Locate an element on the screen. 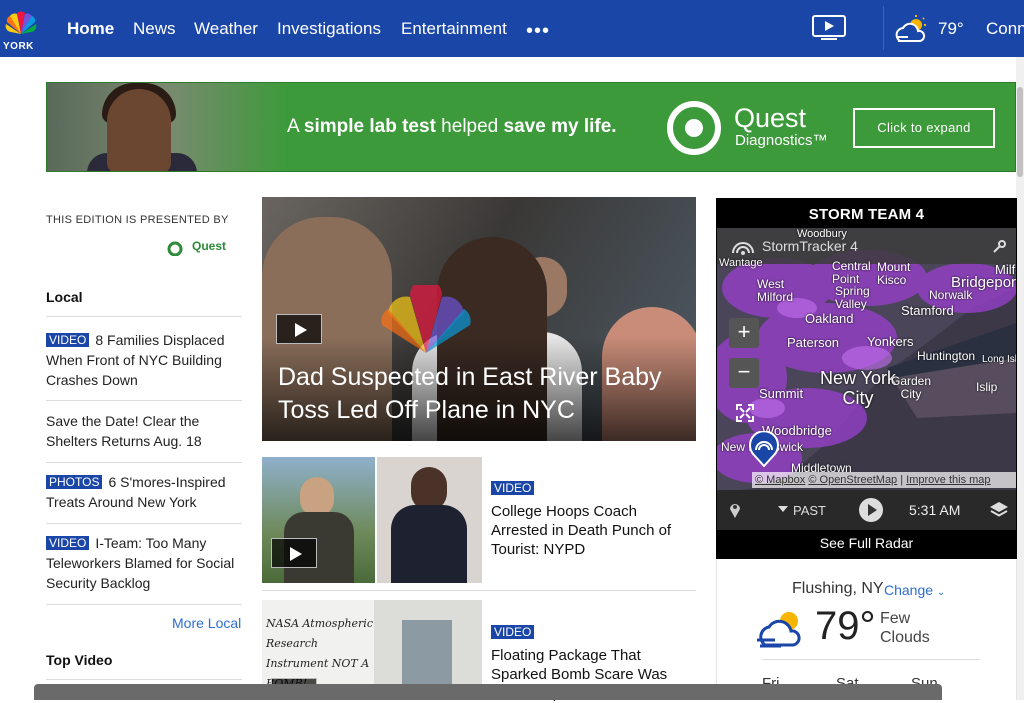 Image resolution: width=1024 pixels, height=703 pixels. radar-controls: PAST 5:31 AM is located at coordinates (866, 510).